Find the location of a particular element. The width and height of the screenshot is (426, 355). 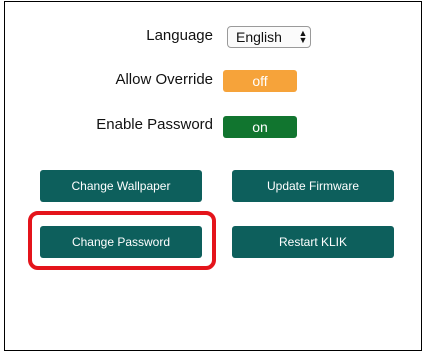

update-firmware-button: Update Firmware is located at coordinates (313, 186).